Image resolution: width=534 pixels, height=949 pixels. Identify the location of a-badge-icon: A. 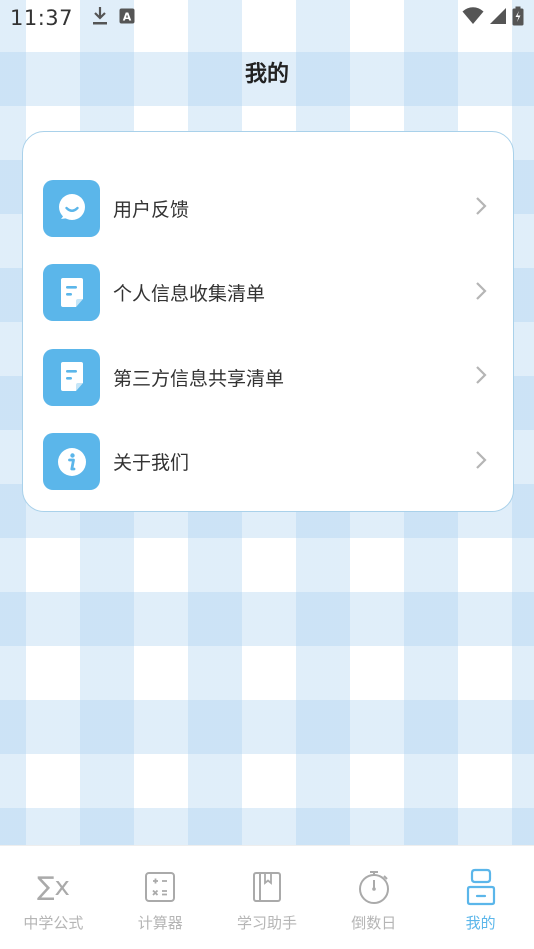
(127, 18).